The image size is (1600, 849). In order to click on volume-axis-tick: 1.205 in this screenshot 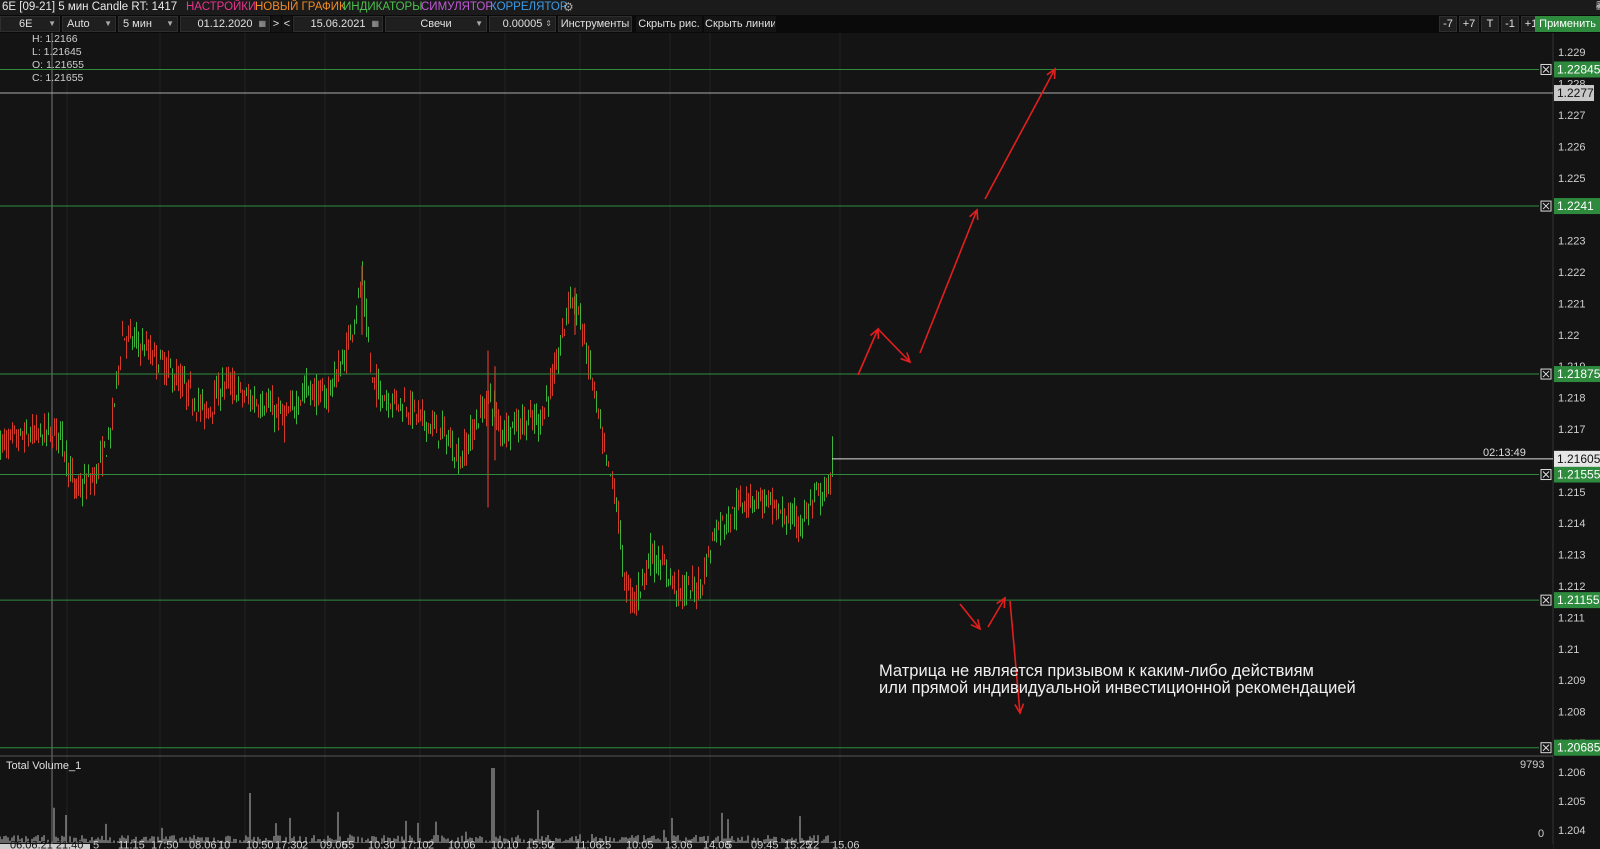, I will do `click(1572, 802)`.